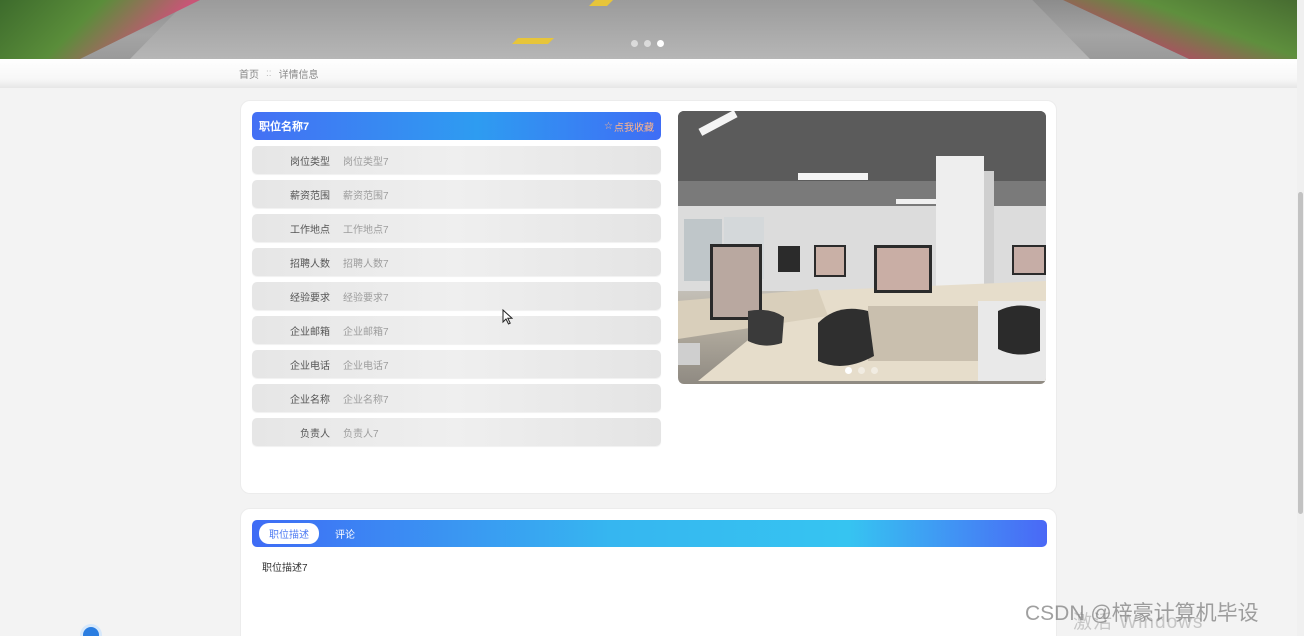  I want to click on field-row-company-phone: 企业电话 企业电话7, so click(456, 364).